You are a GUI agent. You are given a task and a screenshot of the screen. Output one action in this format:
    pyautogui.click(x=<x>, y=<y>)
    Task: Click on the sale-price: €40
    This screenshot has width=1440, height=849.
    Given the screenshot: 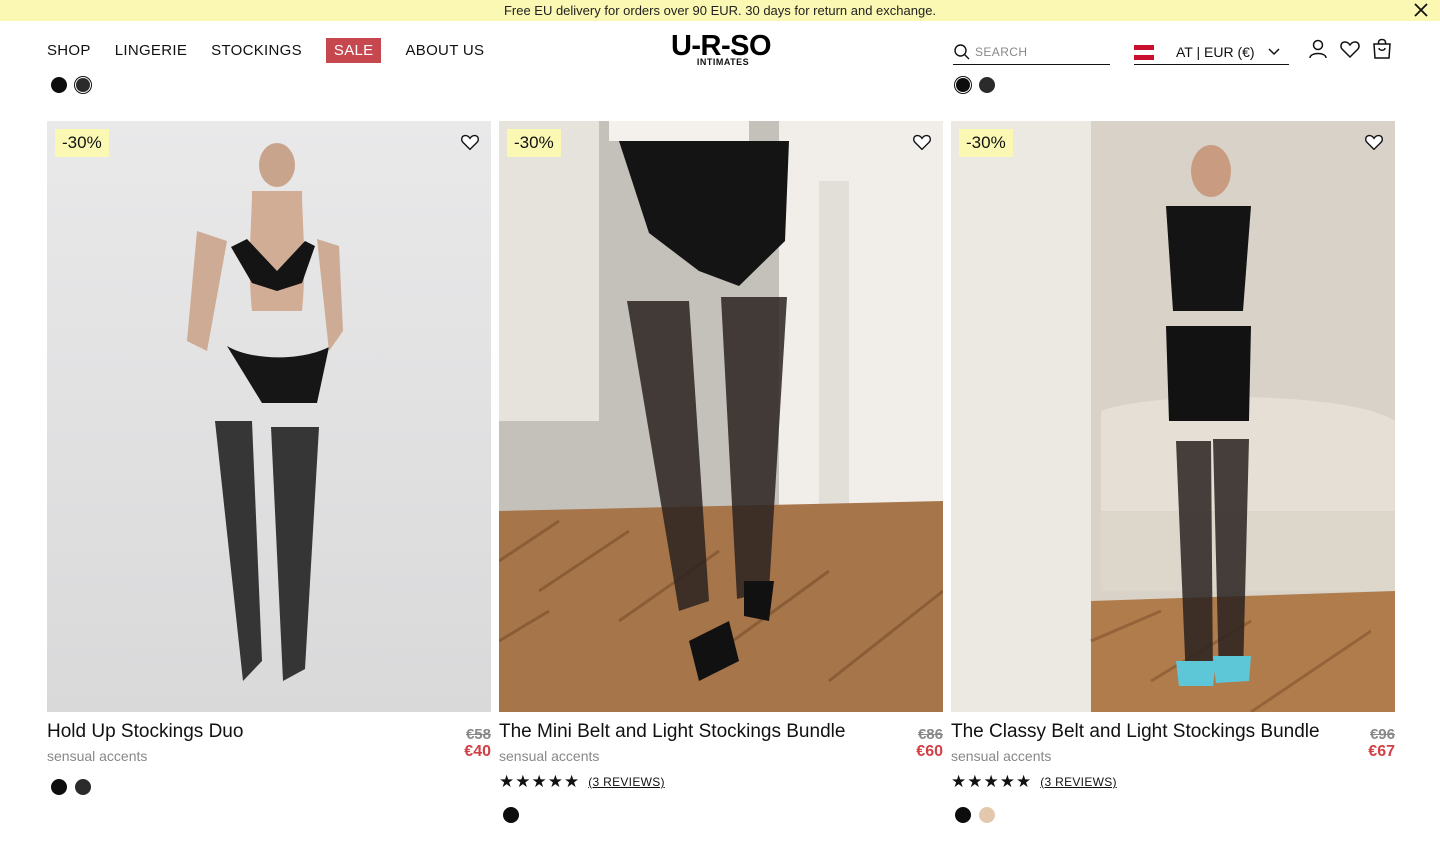 What is the action you would take?
    pyautogui.click(x=477, y=751)
    